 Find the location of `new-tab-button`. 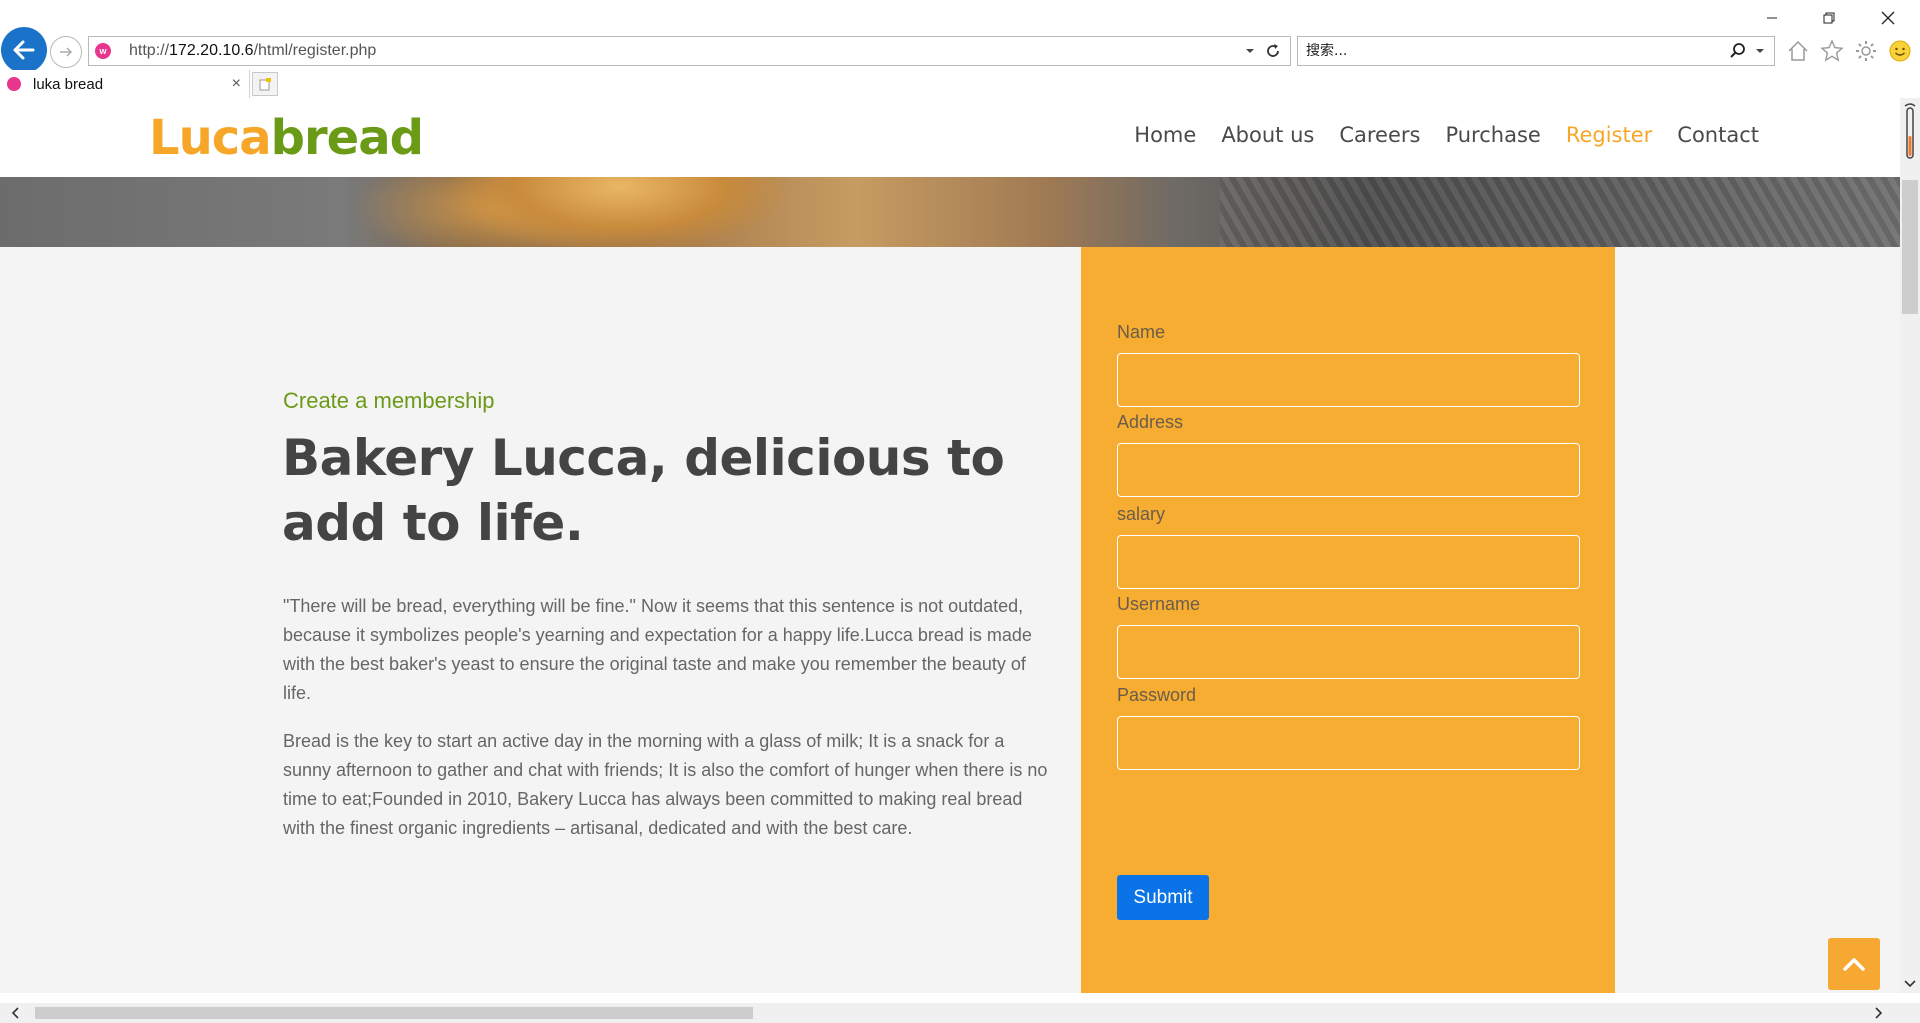

new-tab-button is located at coordinates (265, 84).